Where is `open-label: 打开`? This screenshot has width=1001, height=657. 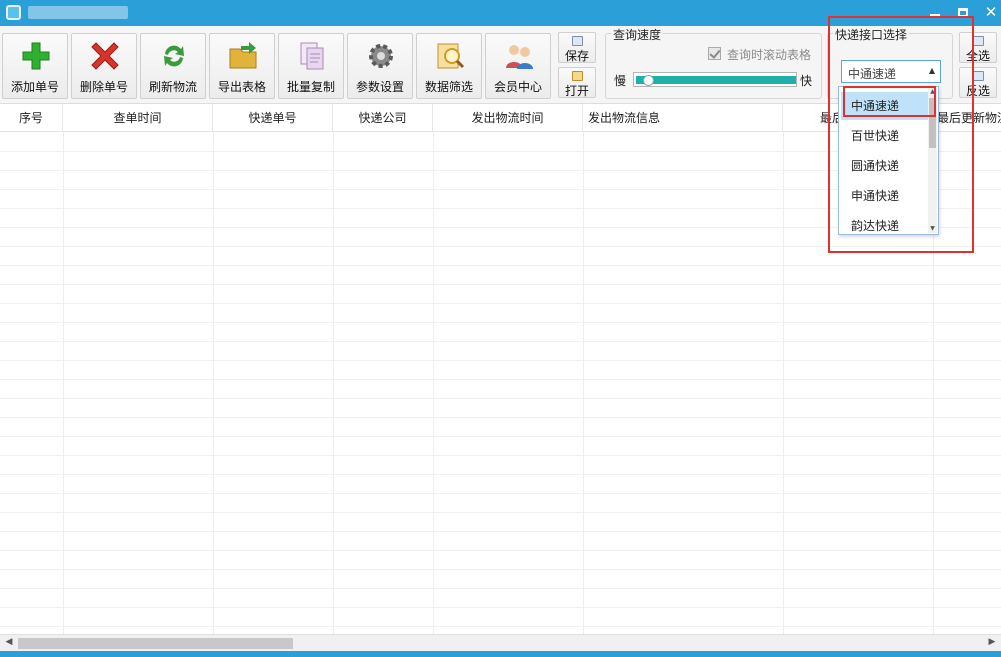
open-label: 打开 is located at coordinates (576, 91).